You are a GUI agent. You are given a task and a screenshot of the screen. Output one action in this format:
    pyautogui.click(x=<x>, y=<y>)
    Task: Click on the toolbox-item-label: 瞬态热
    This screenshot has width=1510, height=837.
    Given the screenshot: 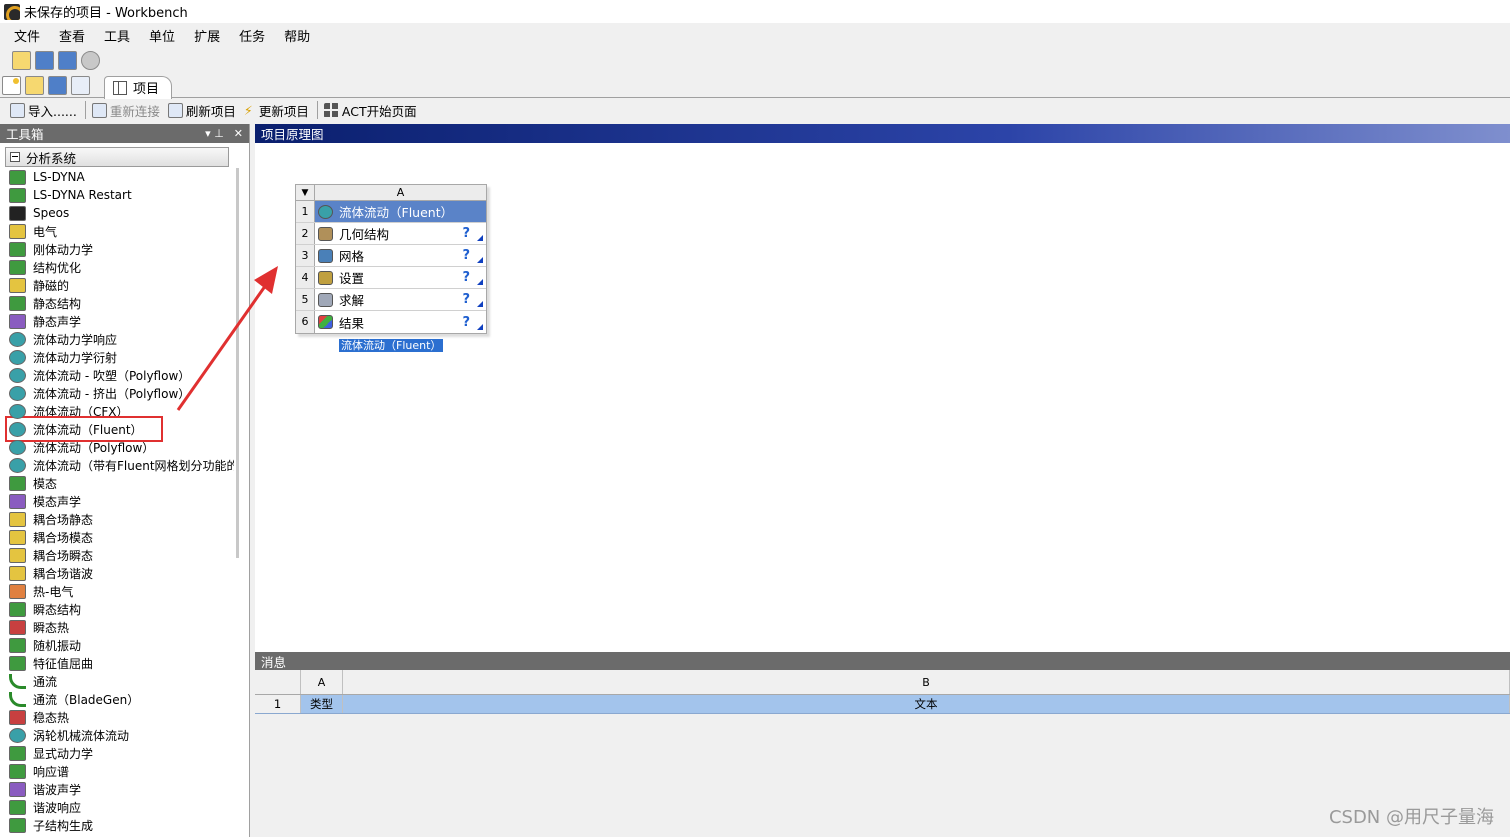 What is the action you would take?
    pyautogui.click(x=51, y=627)
    